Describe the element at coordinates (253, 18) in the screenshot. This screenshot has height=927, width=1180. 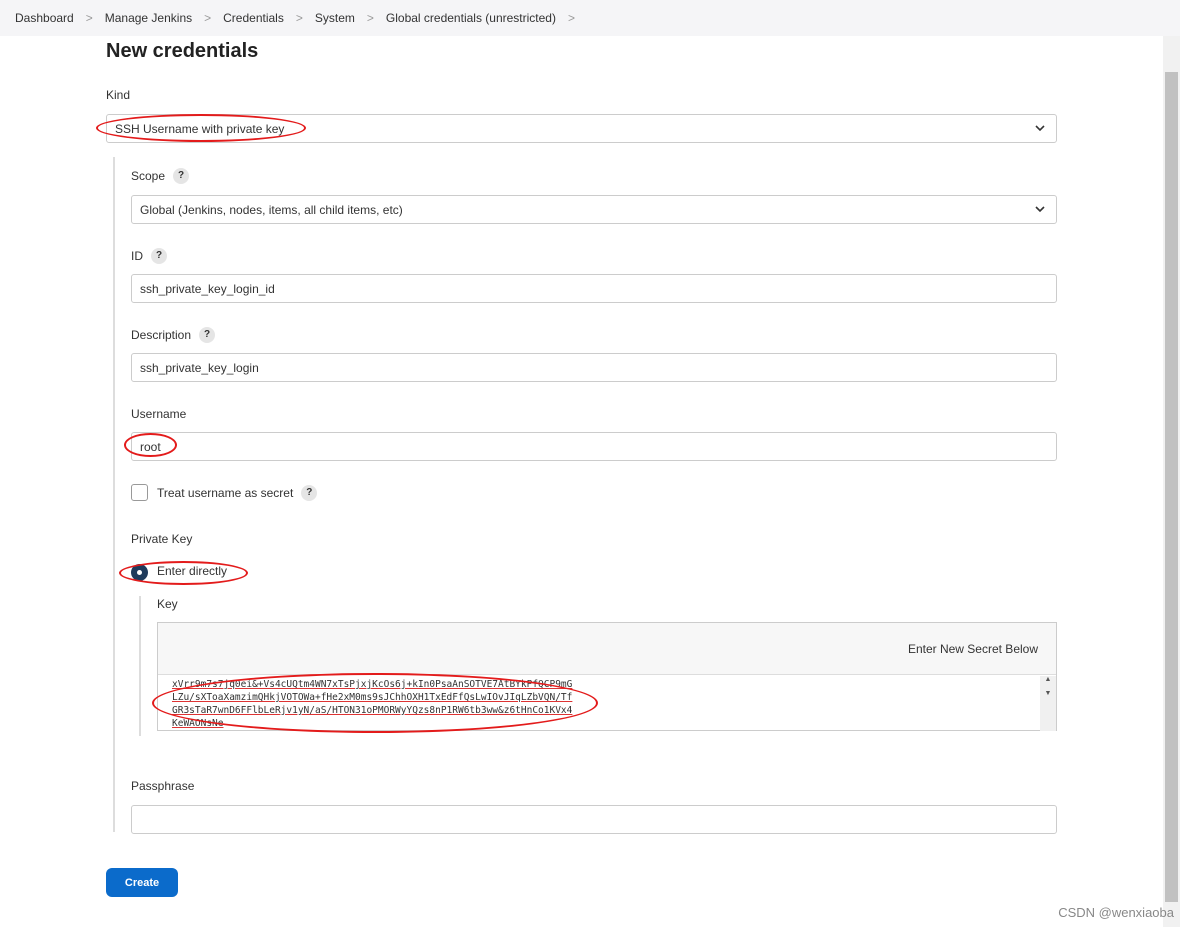
I see `breadcrumb-credentials: Credentials` at that location.